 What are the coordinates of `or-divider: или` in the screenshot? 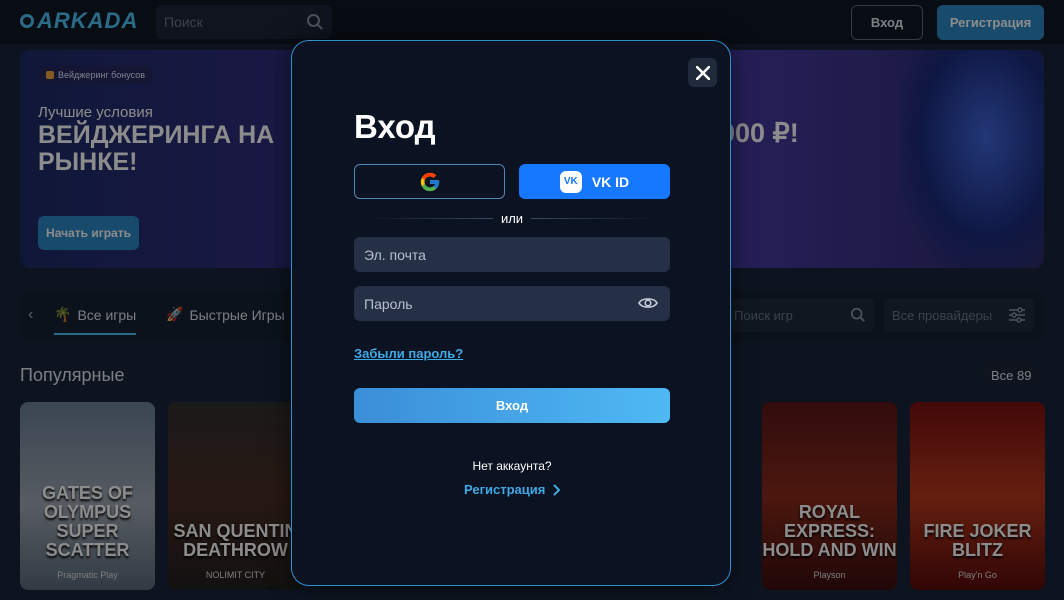 It's located at (512, 218).